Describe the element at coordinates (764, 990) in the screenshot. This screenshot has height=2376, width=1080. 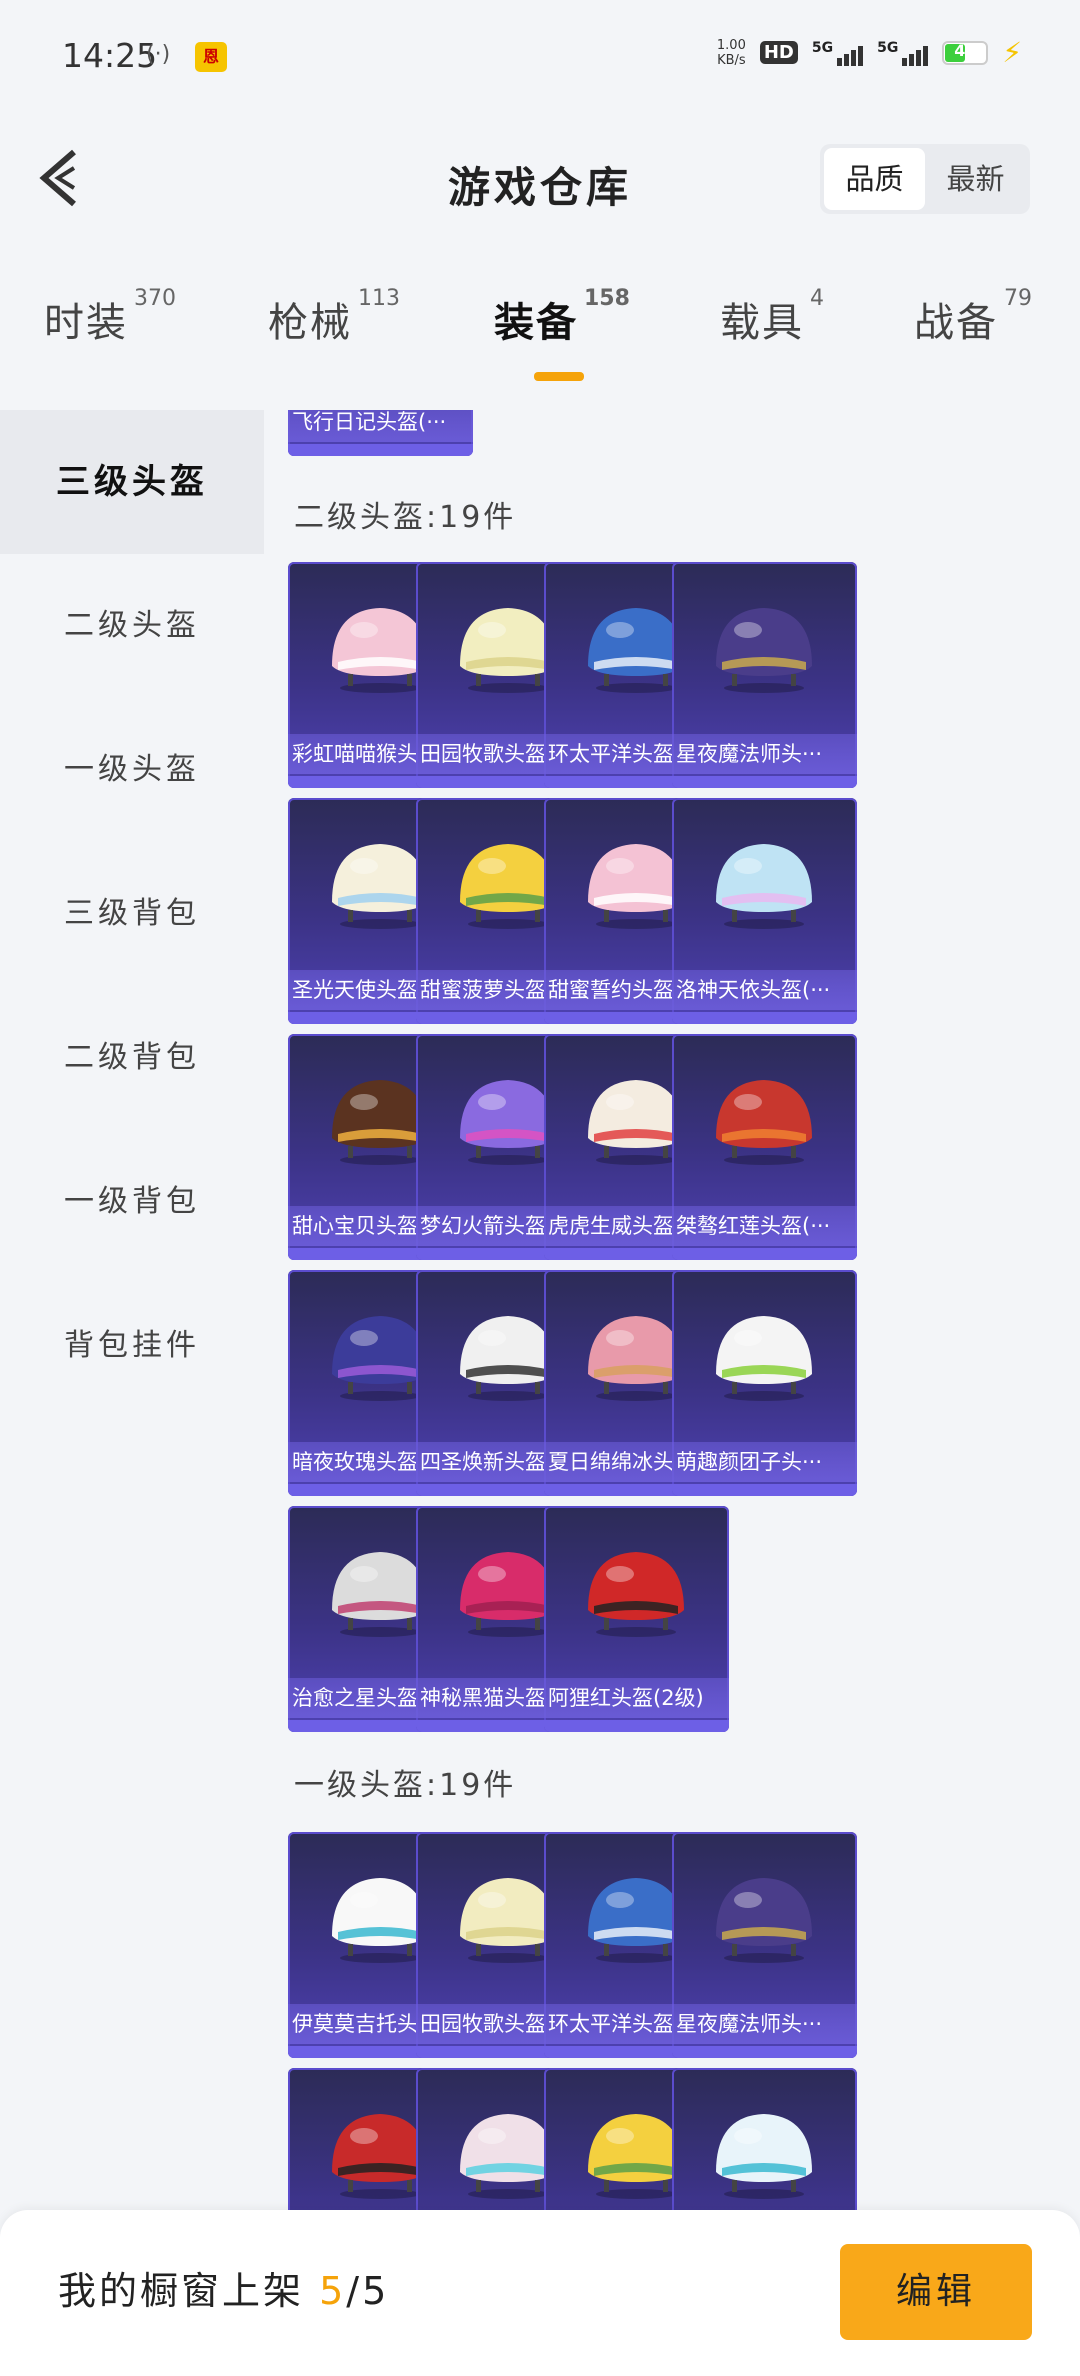
I see `item-name: 洛神天依头盔(···` at that location.